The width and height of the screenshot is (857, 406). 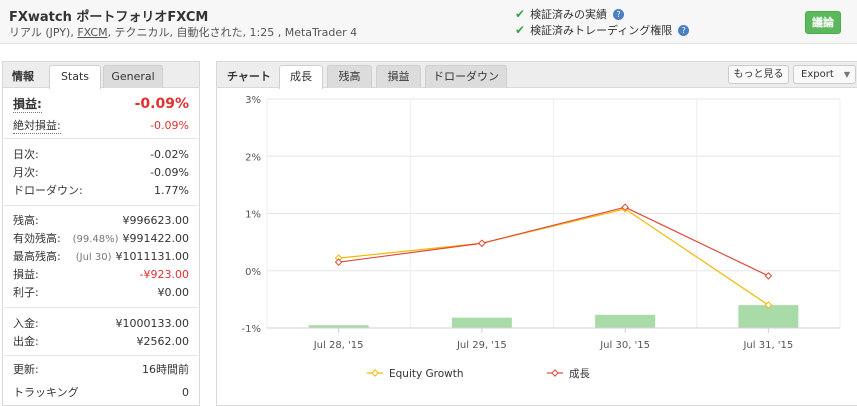 What do you see at coordinates (251, 329) in the screenshot?
I see `y-tick-label: -1%` at bounding box center [251, 329].